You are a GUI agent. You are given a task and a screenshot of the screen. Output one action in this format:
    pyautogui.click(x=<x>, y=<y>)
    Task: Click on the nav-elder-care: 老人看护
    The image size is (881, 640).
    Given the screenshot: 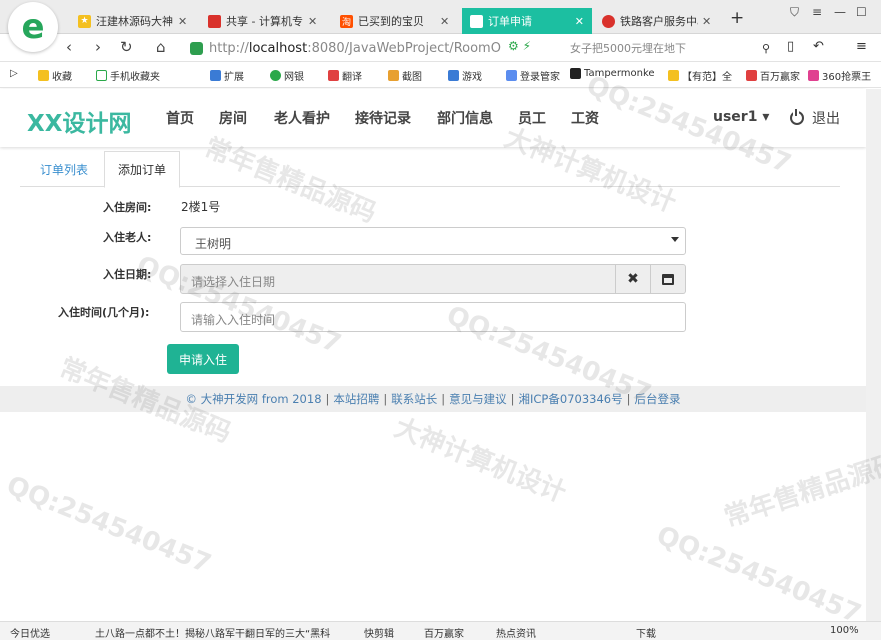 What is the action you would take?
    pyautogui.click(x=302, y=118)
    